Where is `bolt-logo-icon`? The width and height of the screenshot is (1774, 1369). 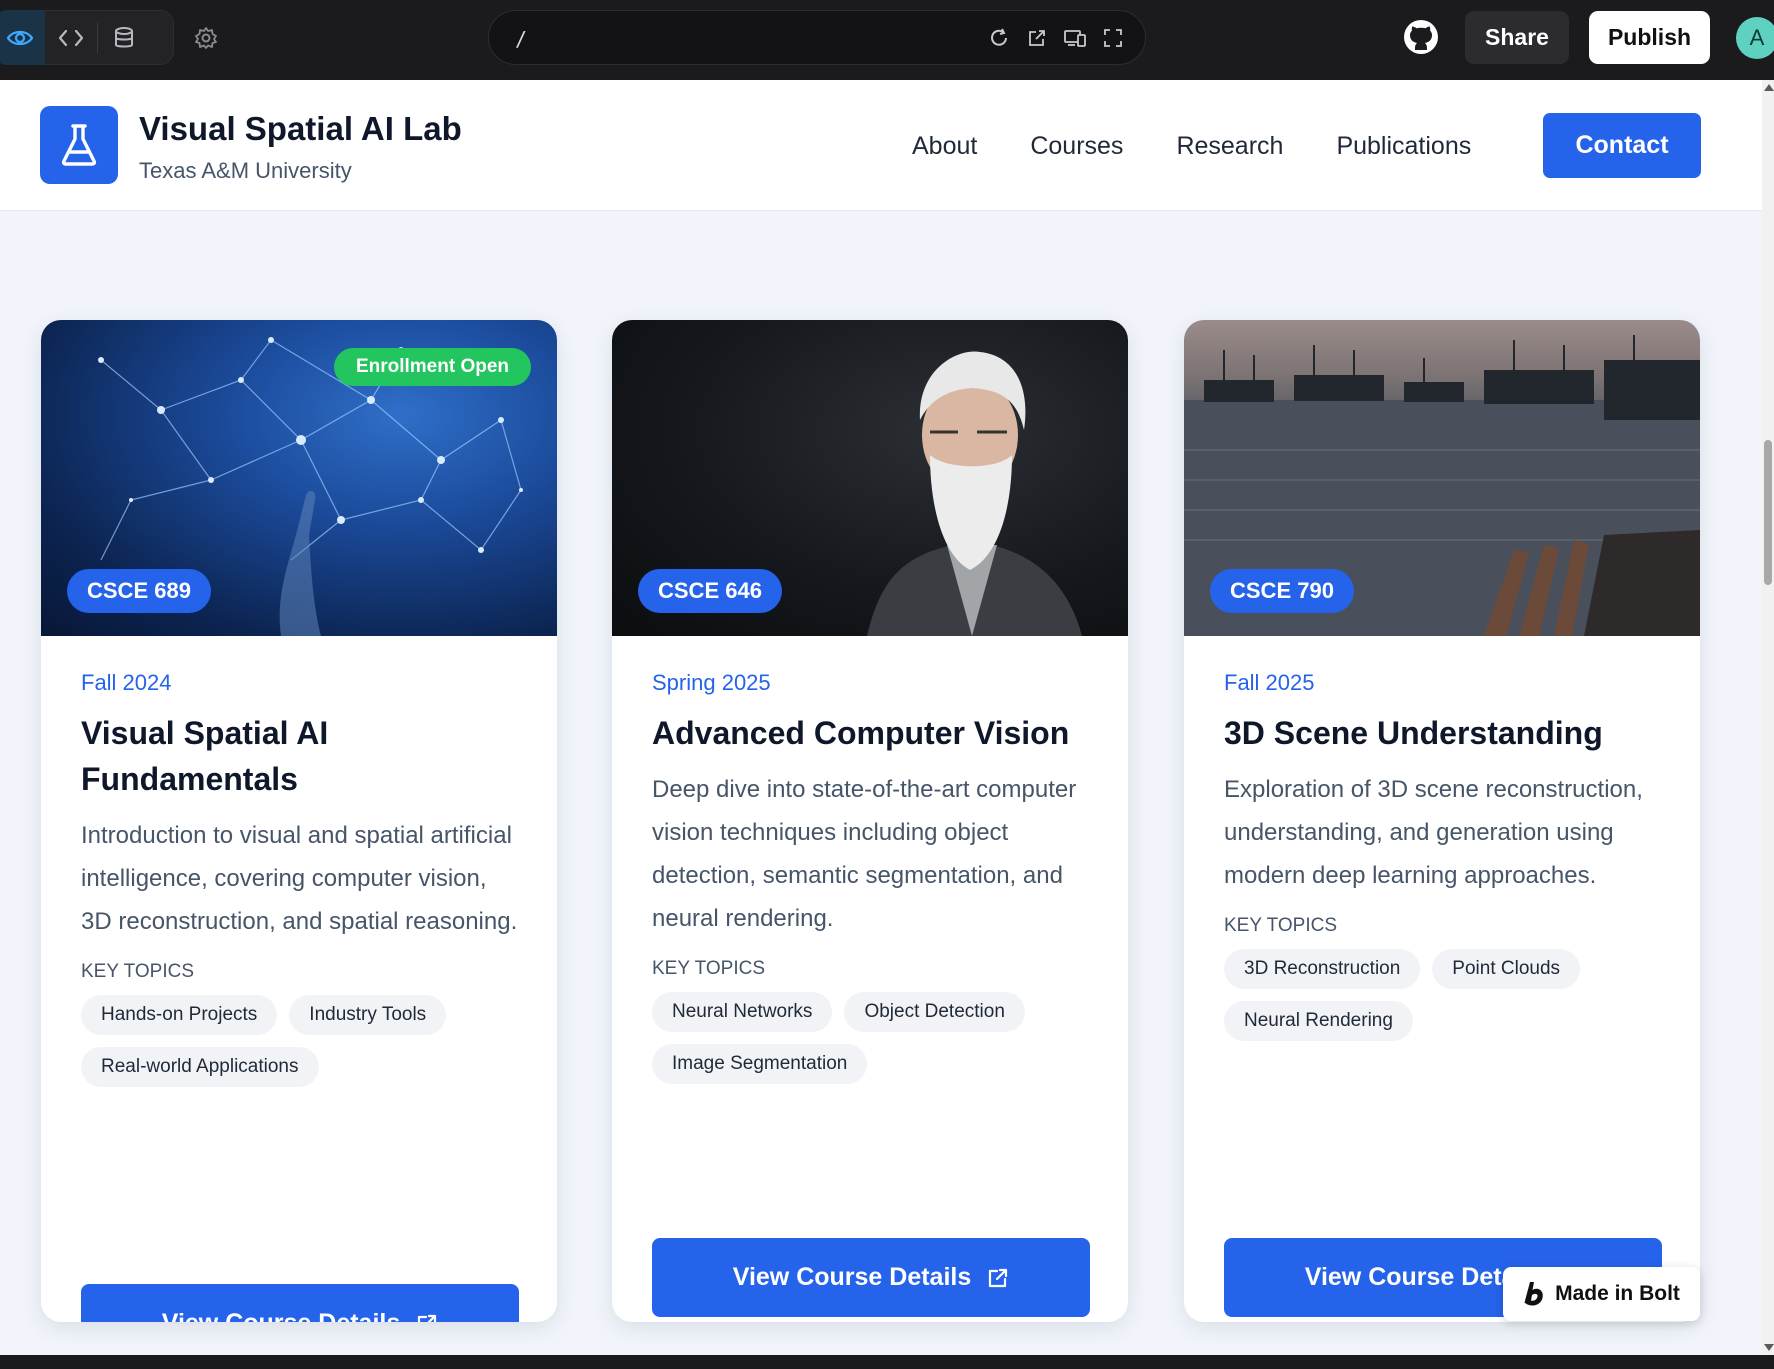 bolt-logo-icon is located at coordinates (1533, 1294).